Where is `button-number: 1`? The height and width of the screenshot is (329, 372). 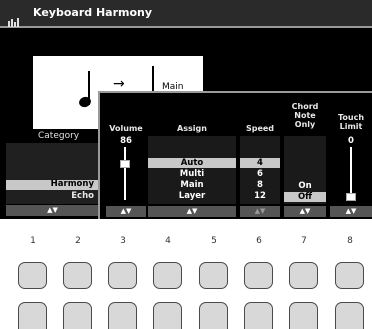
button-number: 1 is located at coordinates (33, 241).